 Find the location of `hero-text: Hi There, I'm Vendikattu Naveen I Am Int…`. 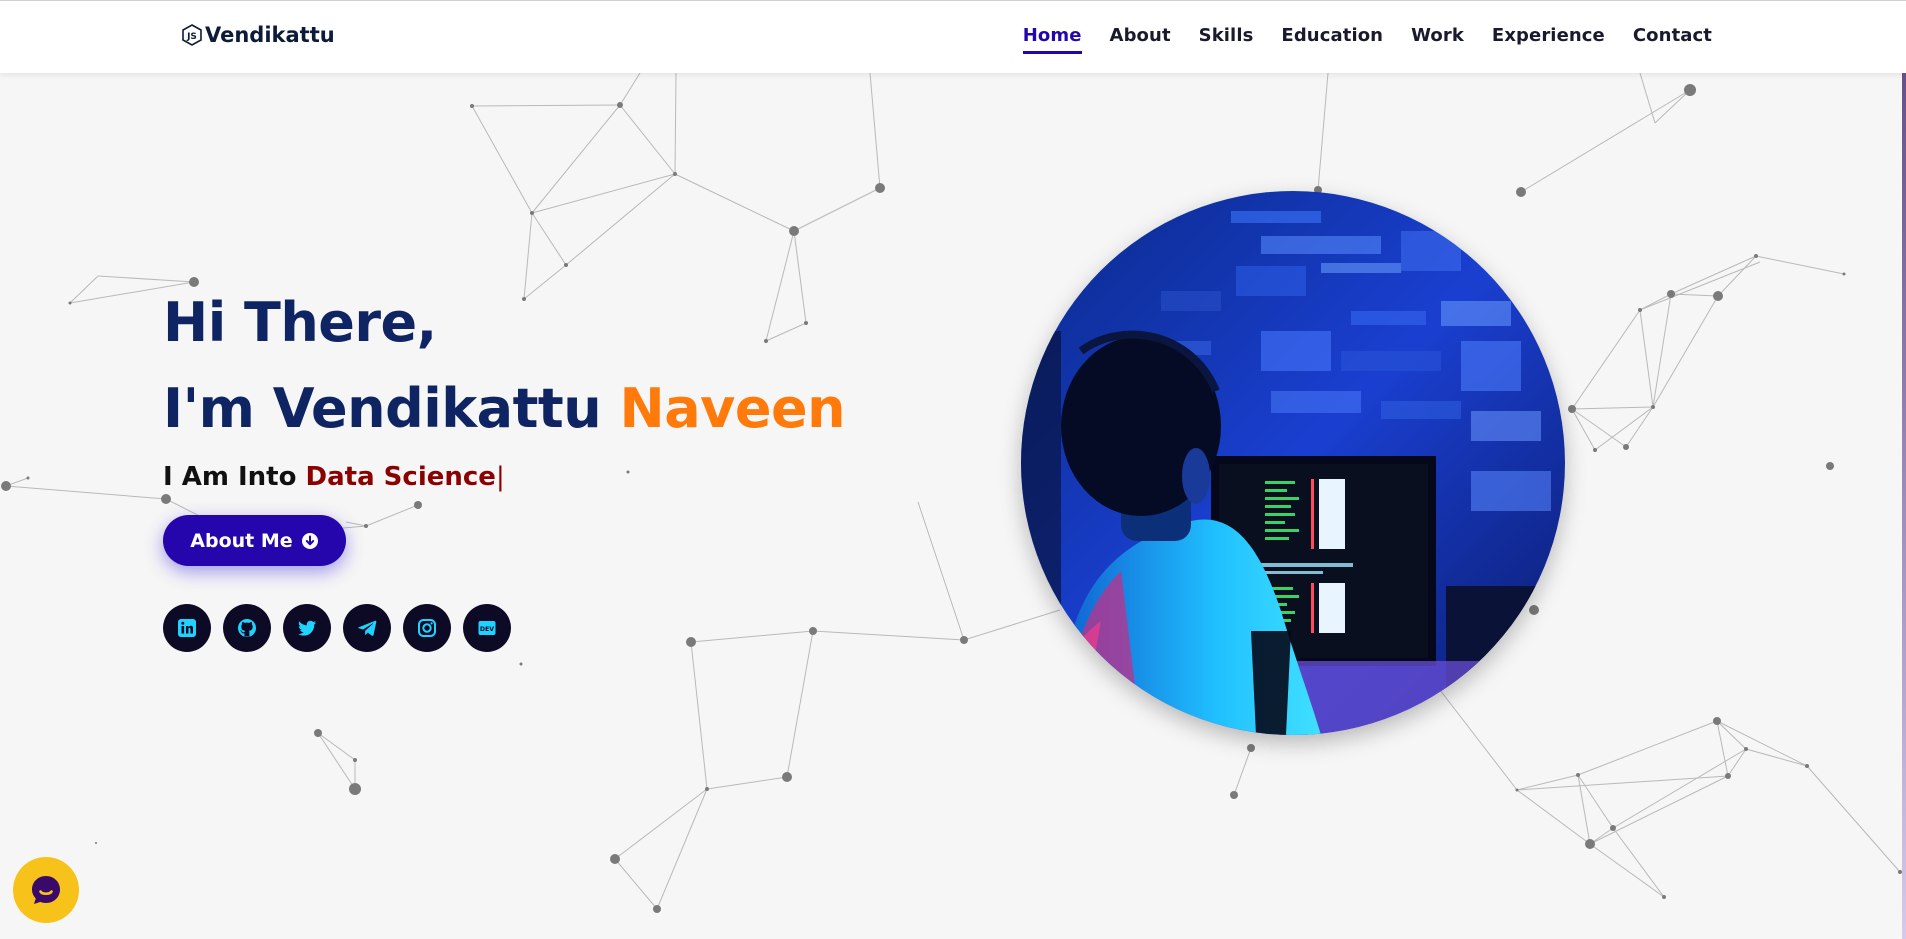

hero-text: Hi There, I'm Vendikattu Naveen I Am Int… is located at coordinates (504, 386).